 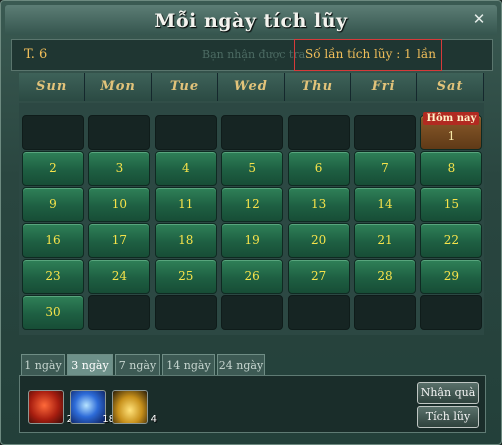 I want to click on close-icon: ✕, so click(x=479, y=19).